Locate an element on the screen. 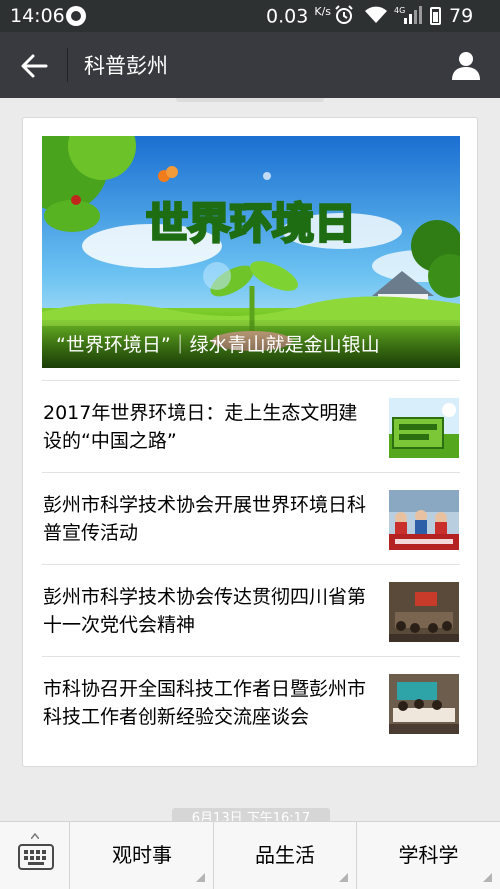  menu-life: 品生活 is located at coordinates (285, 855).